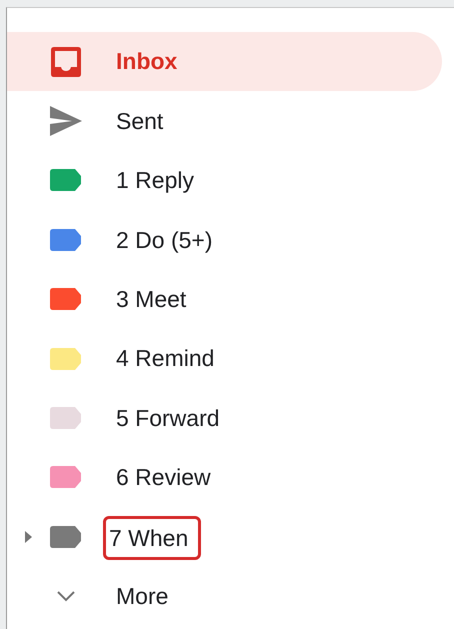 The image size is (454, 629). I want to click on nav-label: 5 Forward, so click(168, 418).